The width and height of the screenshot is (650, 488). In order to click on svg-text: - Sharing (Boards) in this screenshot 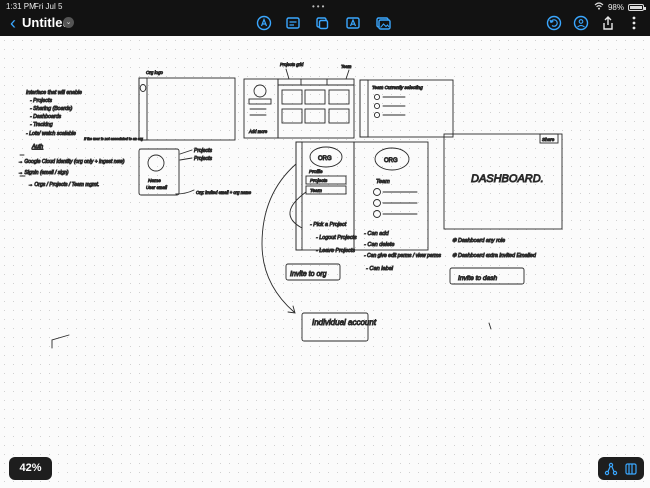, I will do `click(51, 109)`.